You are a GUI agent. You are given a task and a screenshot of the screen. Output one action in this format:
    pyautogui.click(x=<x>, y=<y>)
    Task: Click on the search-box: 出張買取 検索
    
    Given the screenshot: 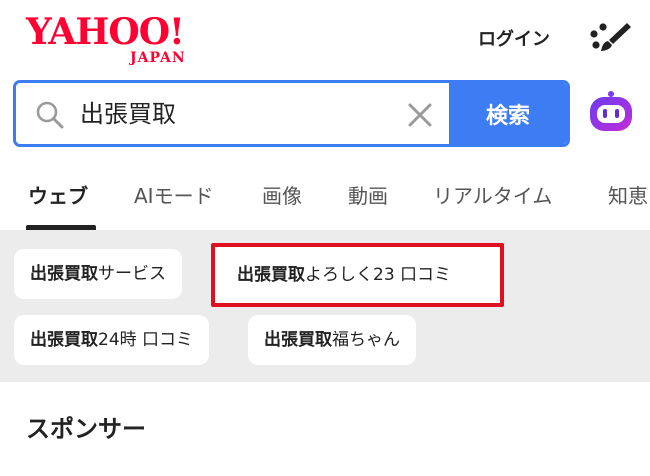 What is the action you would take?
    pyautogui.click(x=291, y=113)
    